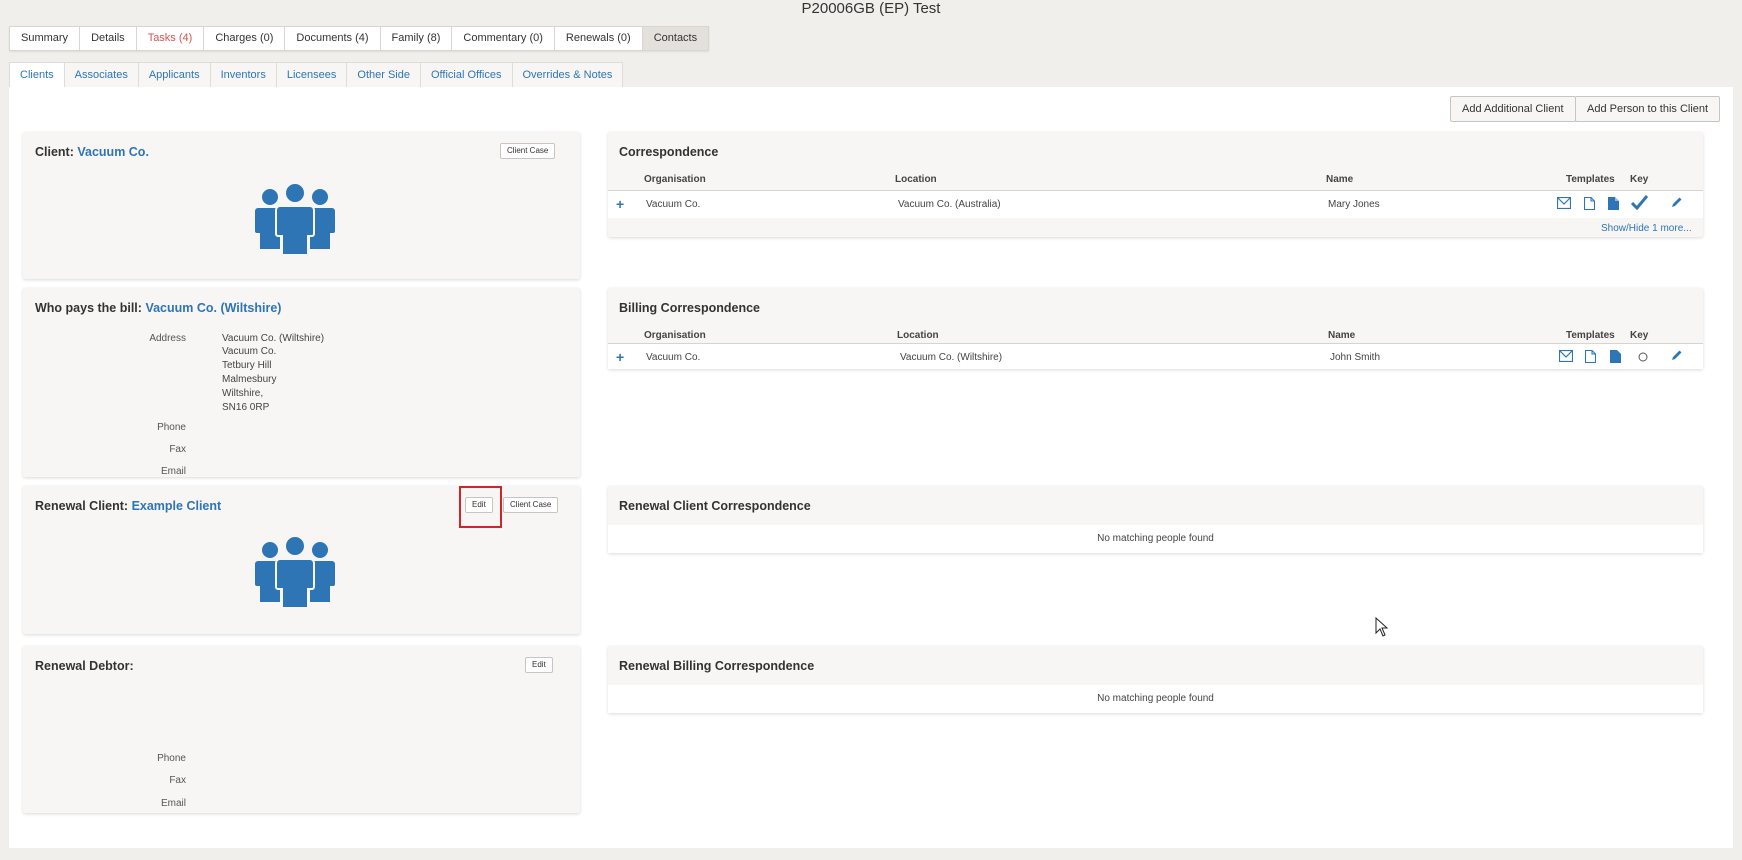 This screenshot has height=860, width=1742. What do you see at coordinates (417, 38) in the screenshot?
I see `tab-family: Family (8)` at bounding box center [417, 38].